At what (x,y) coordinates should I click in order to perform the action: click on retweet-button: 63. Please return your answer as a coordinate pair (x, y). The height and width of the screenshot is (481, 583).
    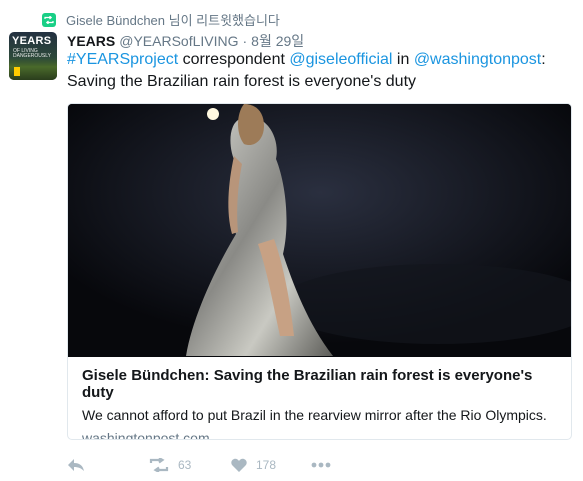
    Looking at the image, I should click on (190, 465).